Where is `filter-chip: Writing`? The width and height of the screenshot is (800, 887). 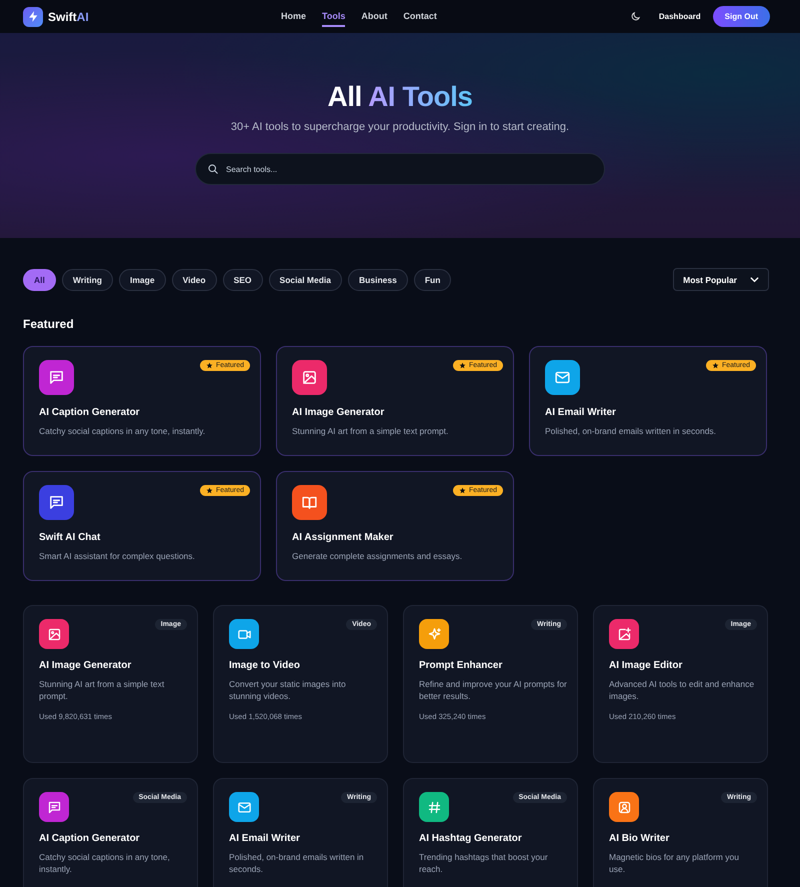
filter-chip: Writing is located at coordinates (87, 279).